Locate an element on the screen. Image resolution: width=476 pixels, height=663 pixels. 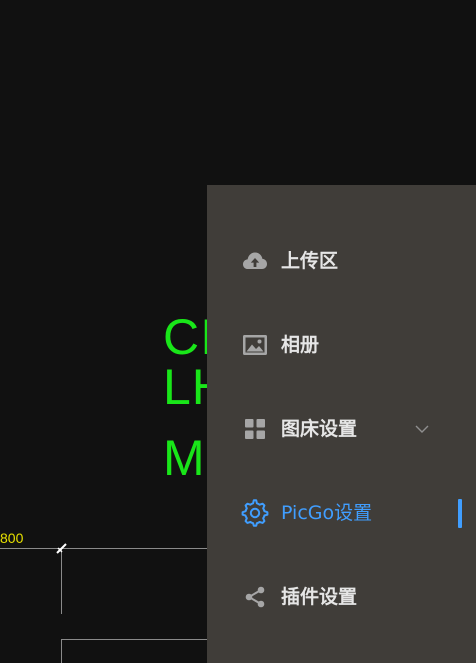
sidebar-item-album-label: 相册 is located at coordinates (300, 345).